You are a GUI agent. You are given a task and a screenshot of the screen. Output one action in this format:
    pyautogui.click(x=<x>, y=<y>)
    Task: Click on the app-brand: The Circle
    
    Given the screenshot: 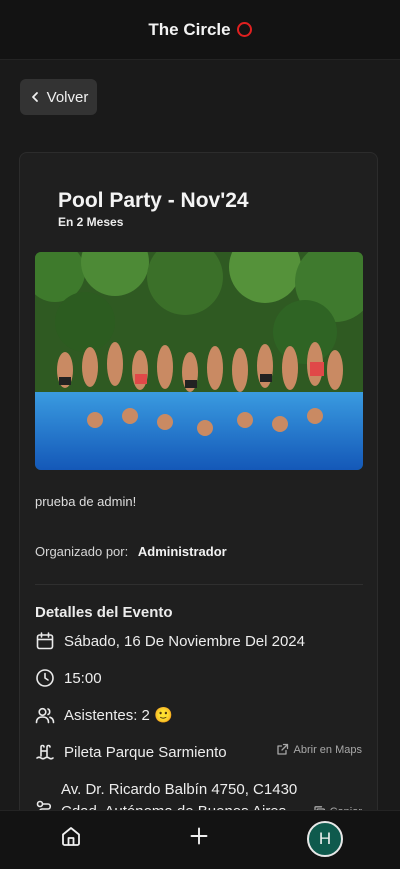 What is the action you would take?
    pyautogui.click(x=200, y=29)
    